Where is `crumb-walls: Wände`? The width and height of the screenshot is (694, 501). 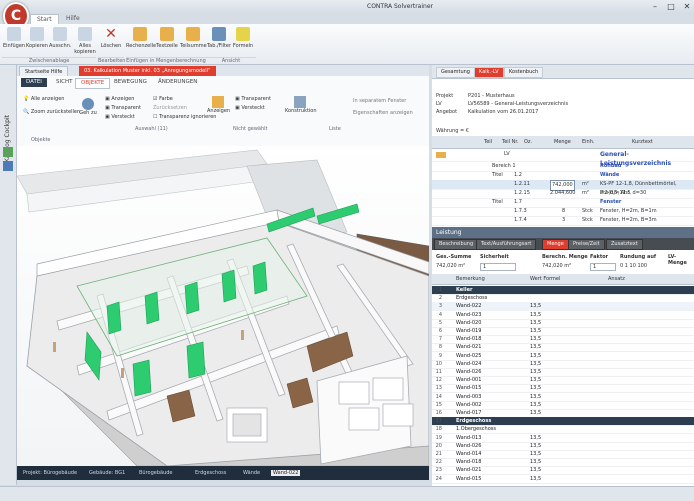 crumb-walls: Wände is located at coordinates (251, 473).